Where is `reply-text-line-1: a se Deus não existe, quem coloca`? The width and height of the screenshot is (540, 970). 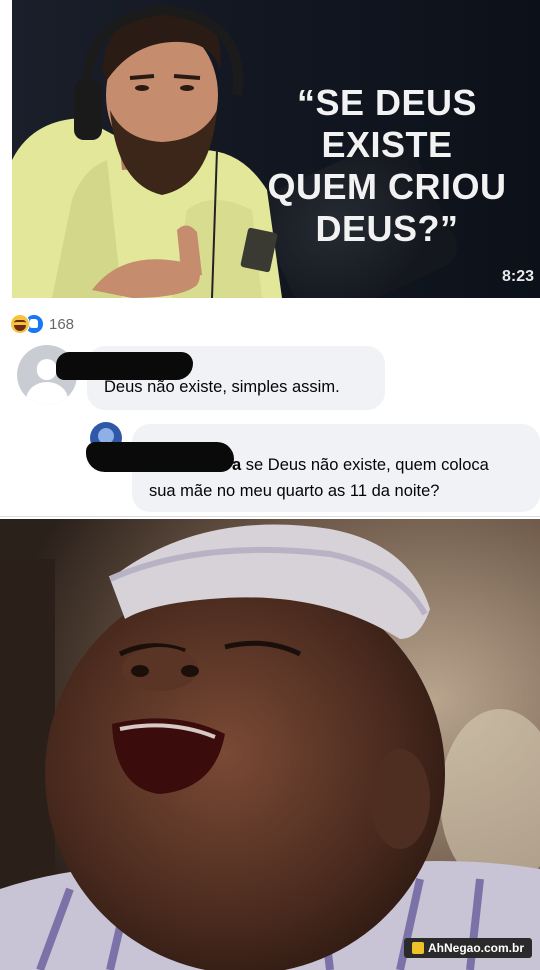 reply-text-line-1: a se Deus não existe, quem coloca is located at coordinates (360, 465).